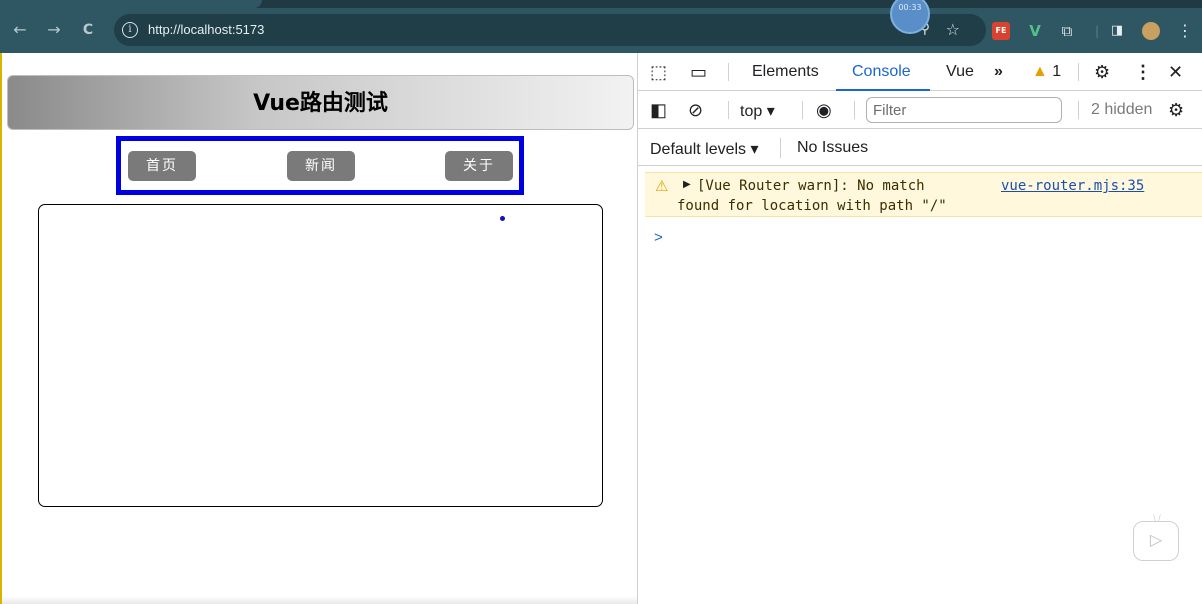 This screenshot has height=604, width=1202. Describe the element at coordinates (920, 147) in the screenshot. I see `console-levels-bar: Default levels ▾ No Issues` at that location.